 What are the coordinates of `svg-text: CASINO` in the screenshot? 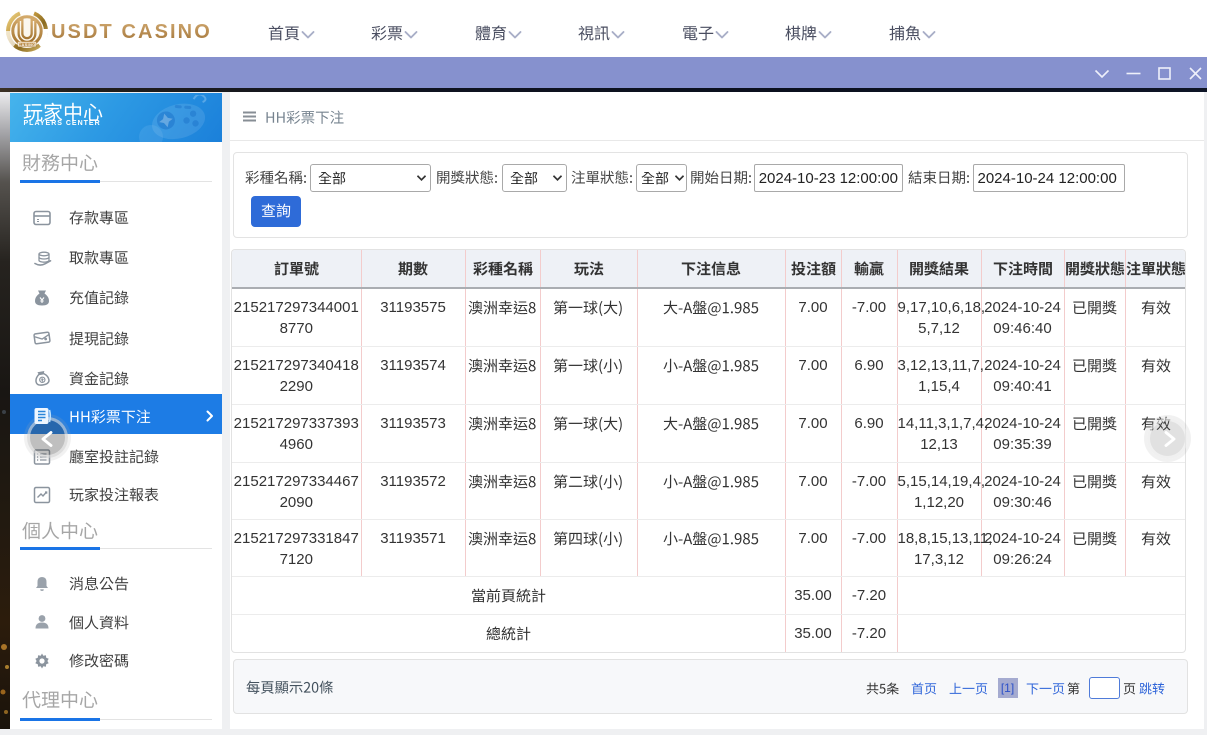 It's located at (26, 45).